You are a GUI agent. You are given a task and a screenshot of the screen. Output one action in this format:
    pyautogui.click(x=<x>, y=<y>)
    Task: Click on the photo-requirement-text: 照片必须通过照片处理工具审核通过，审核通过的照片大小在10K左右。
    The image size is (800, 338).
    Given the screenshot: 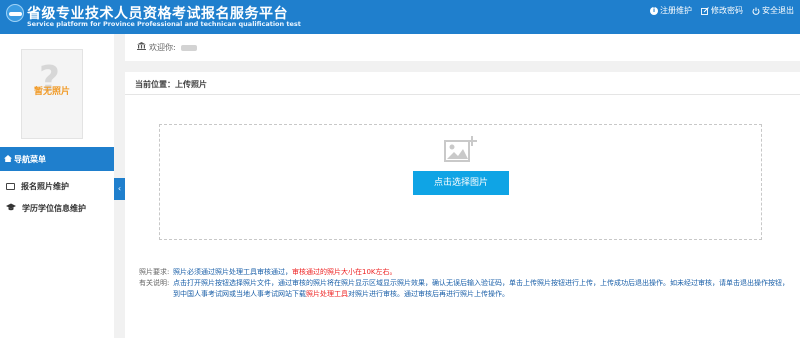 What is the action you would take?
    pyautogui.click(x=285, y=272)
    